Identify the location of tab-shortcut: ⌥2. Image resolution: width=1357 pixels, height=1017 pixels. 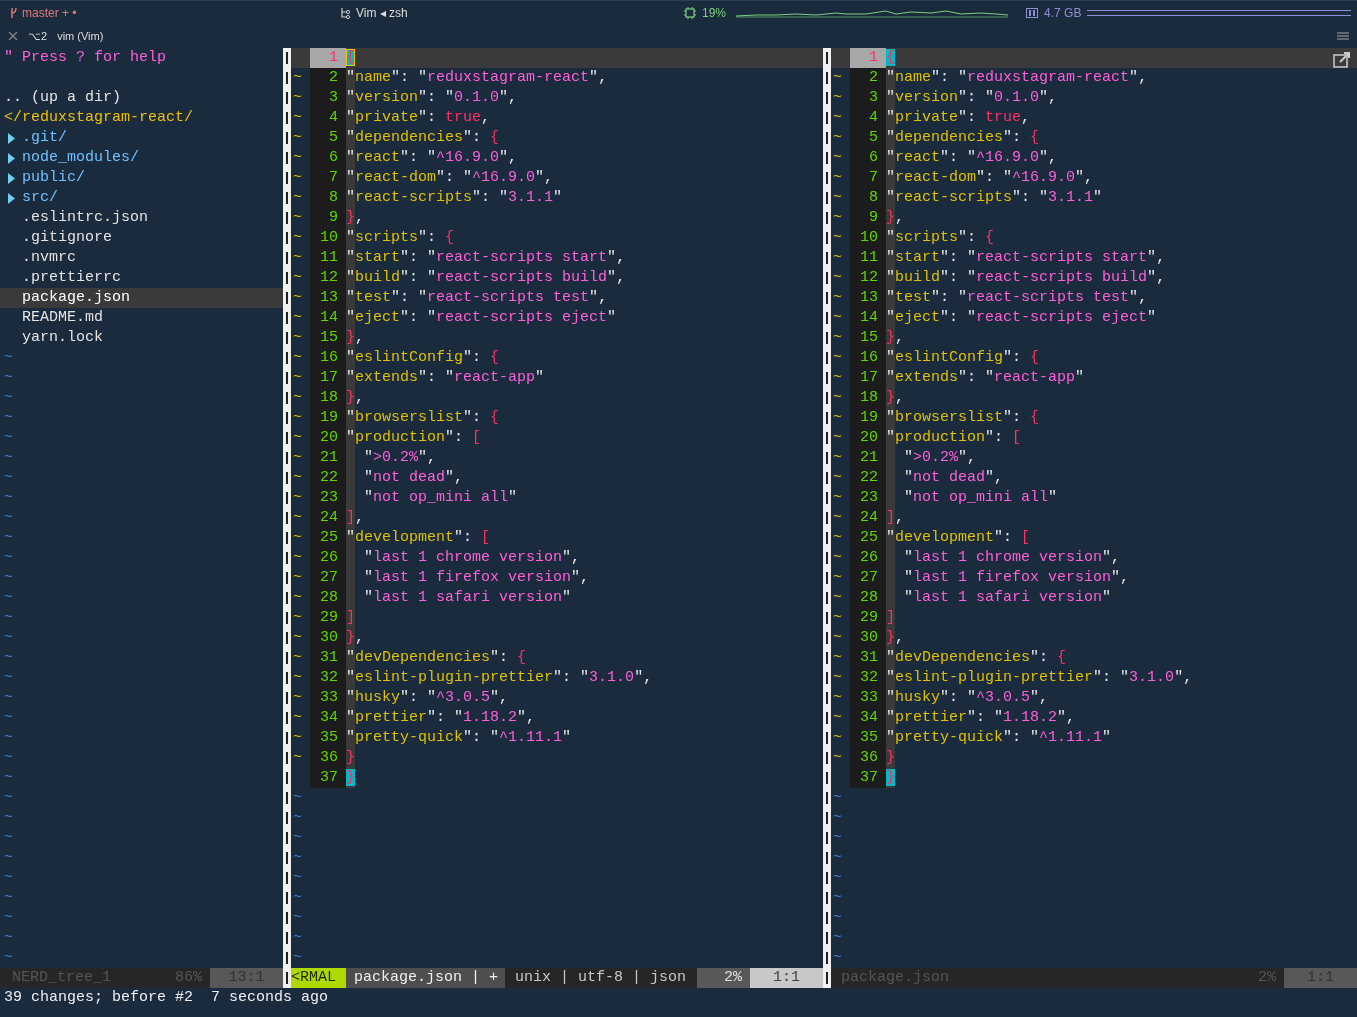
(38, 36).